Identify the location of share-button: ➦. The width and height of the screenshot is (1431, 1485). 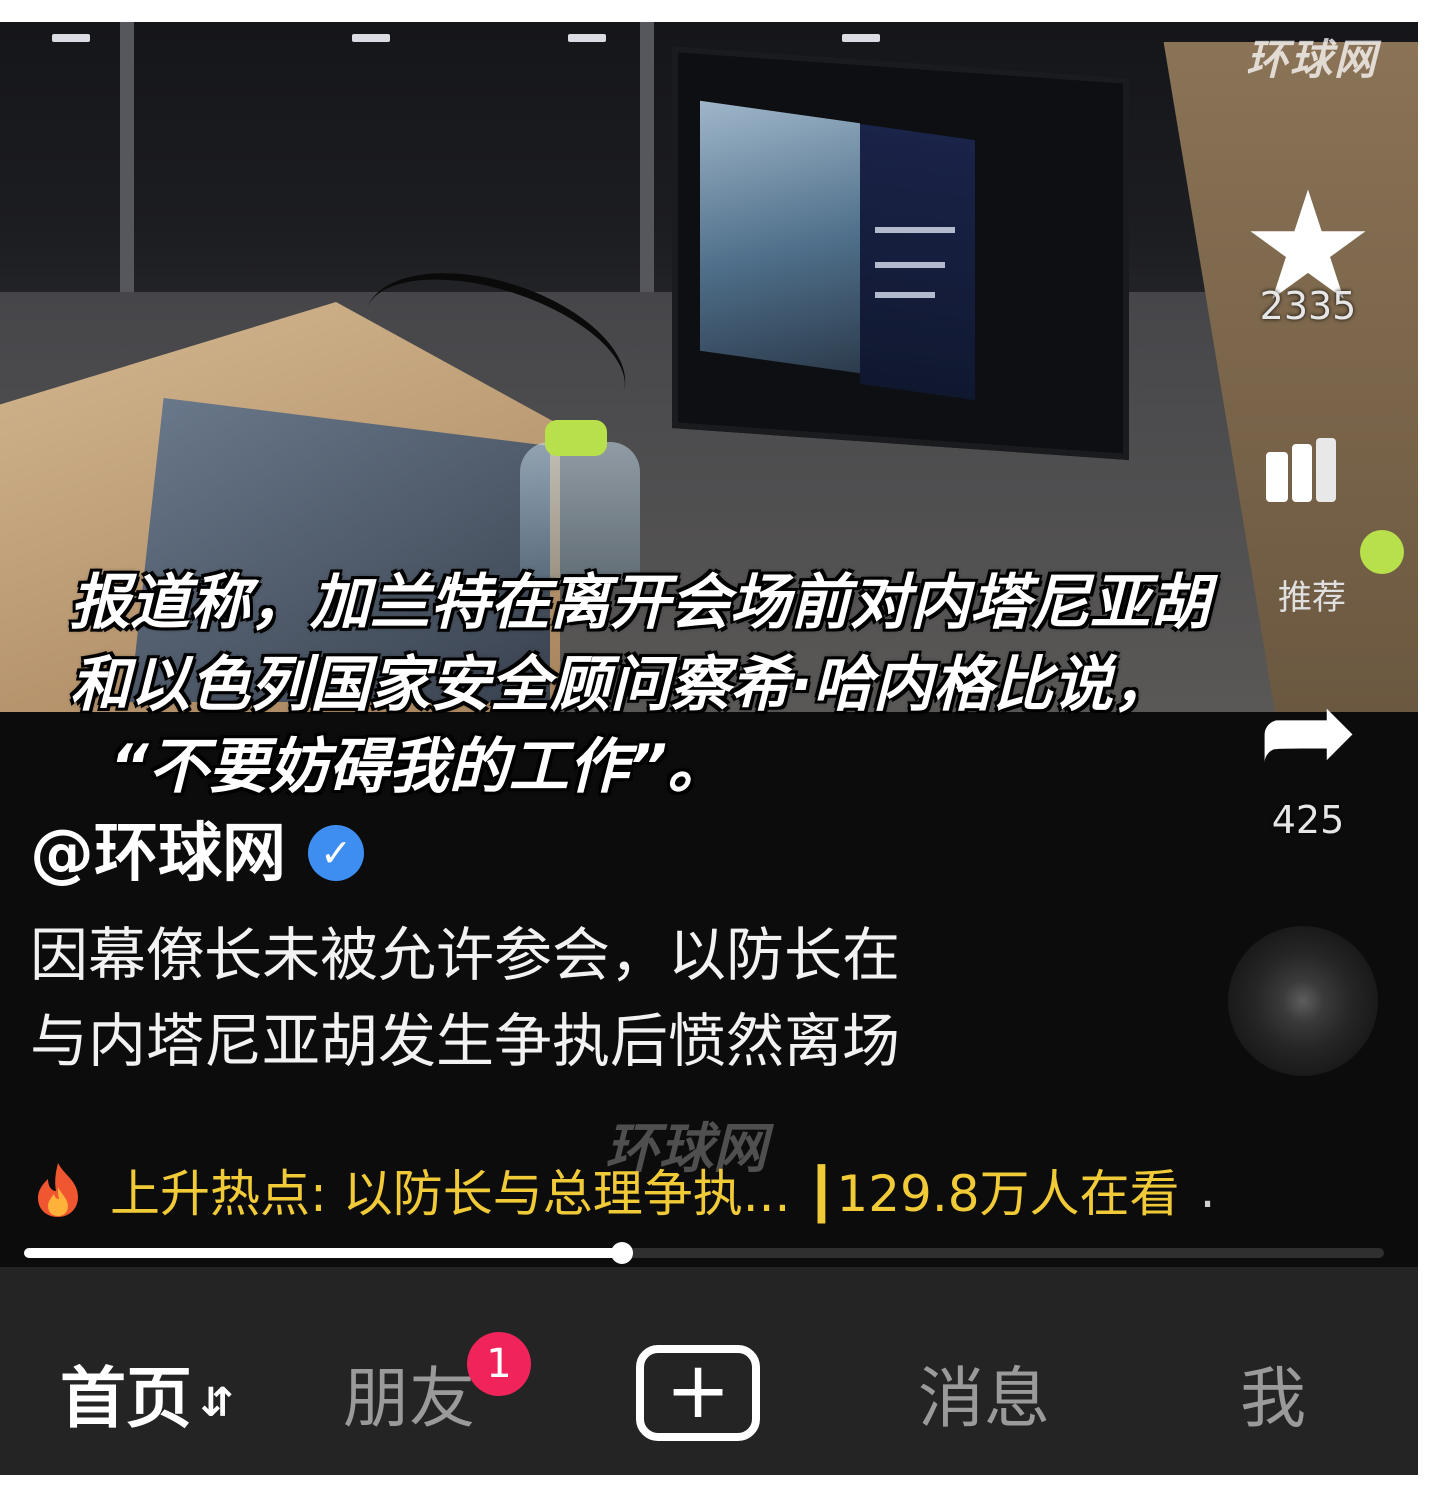
(1308, 732).